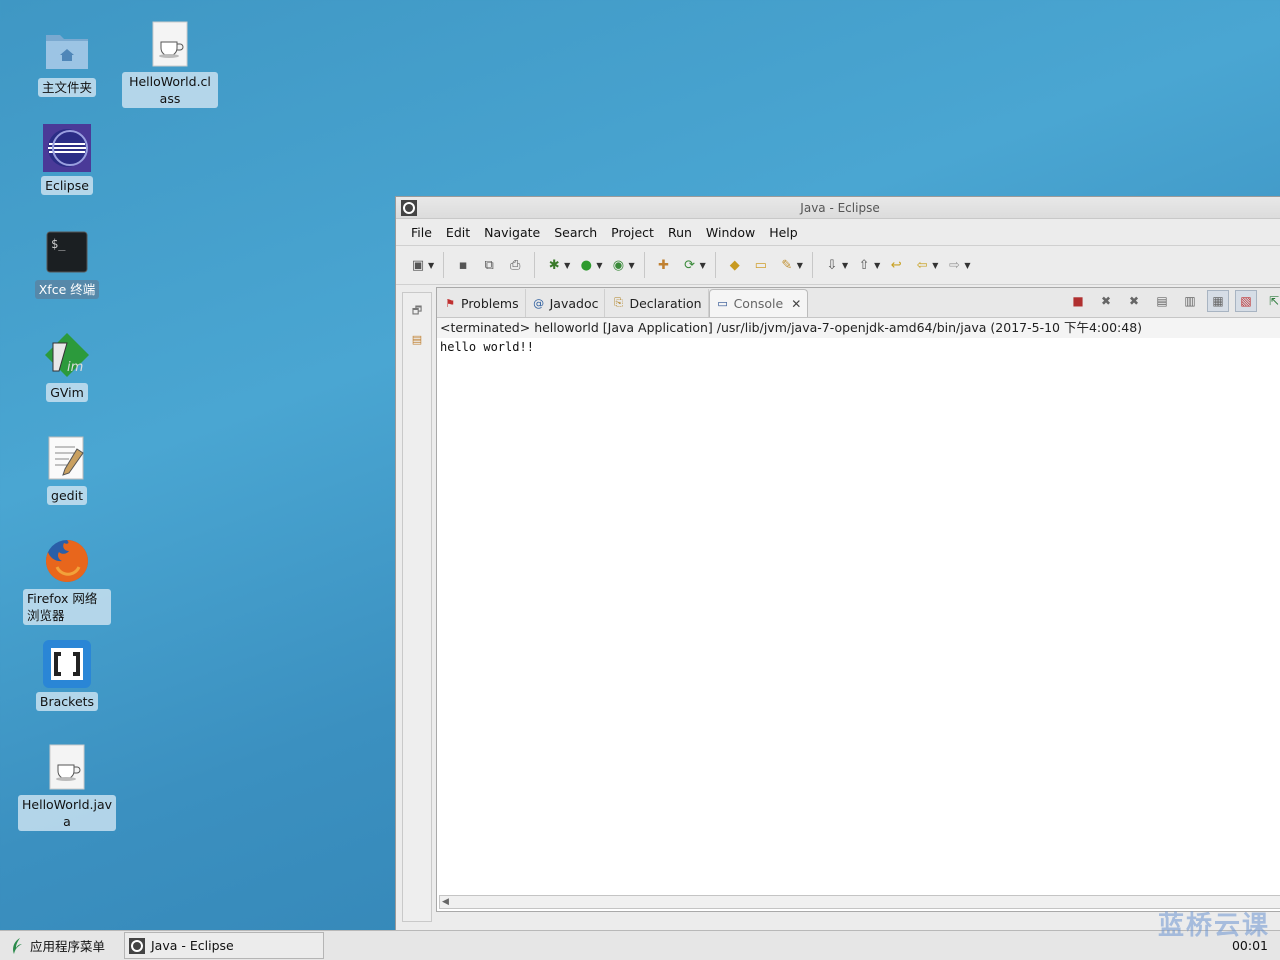 This screenshot has height=960, width=1280. I want to click on eclipse-icon, so click(67, 148).